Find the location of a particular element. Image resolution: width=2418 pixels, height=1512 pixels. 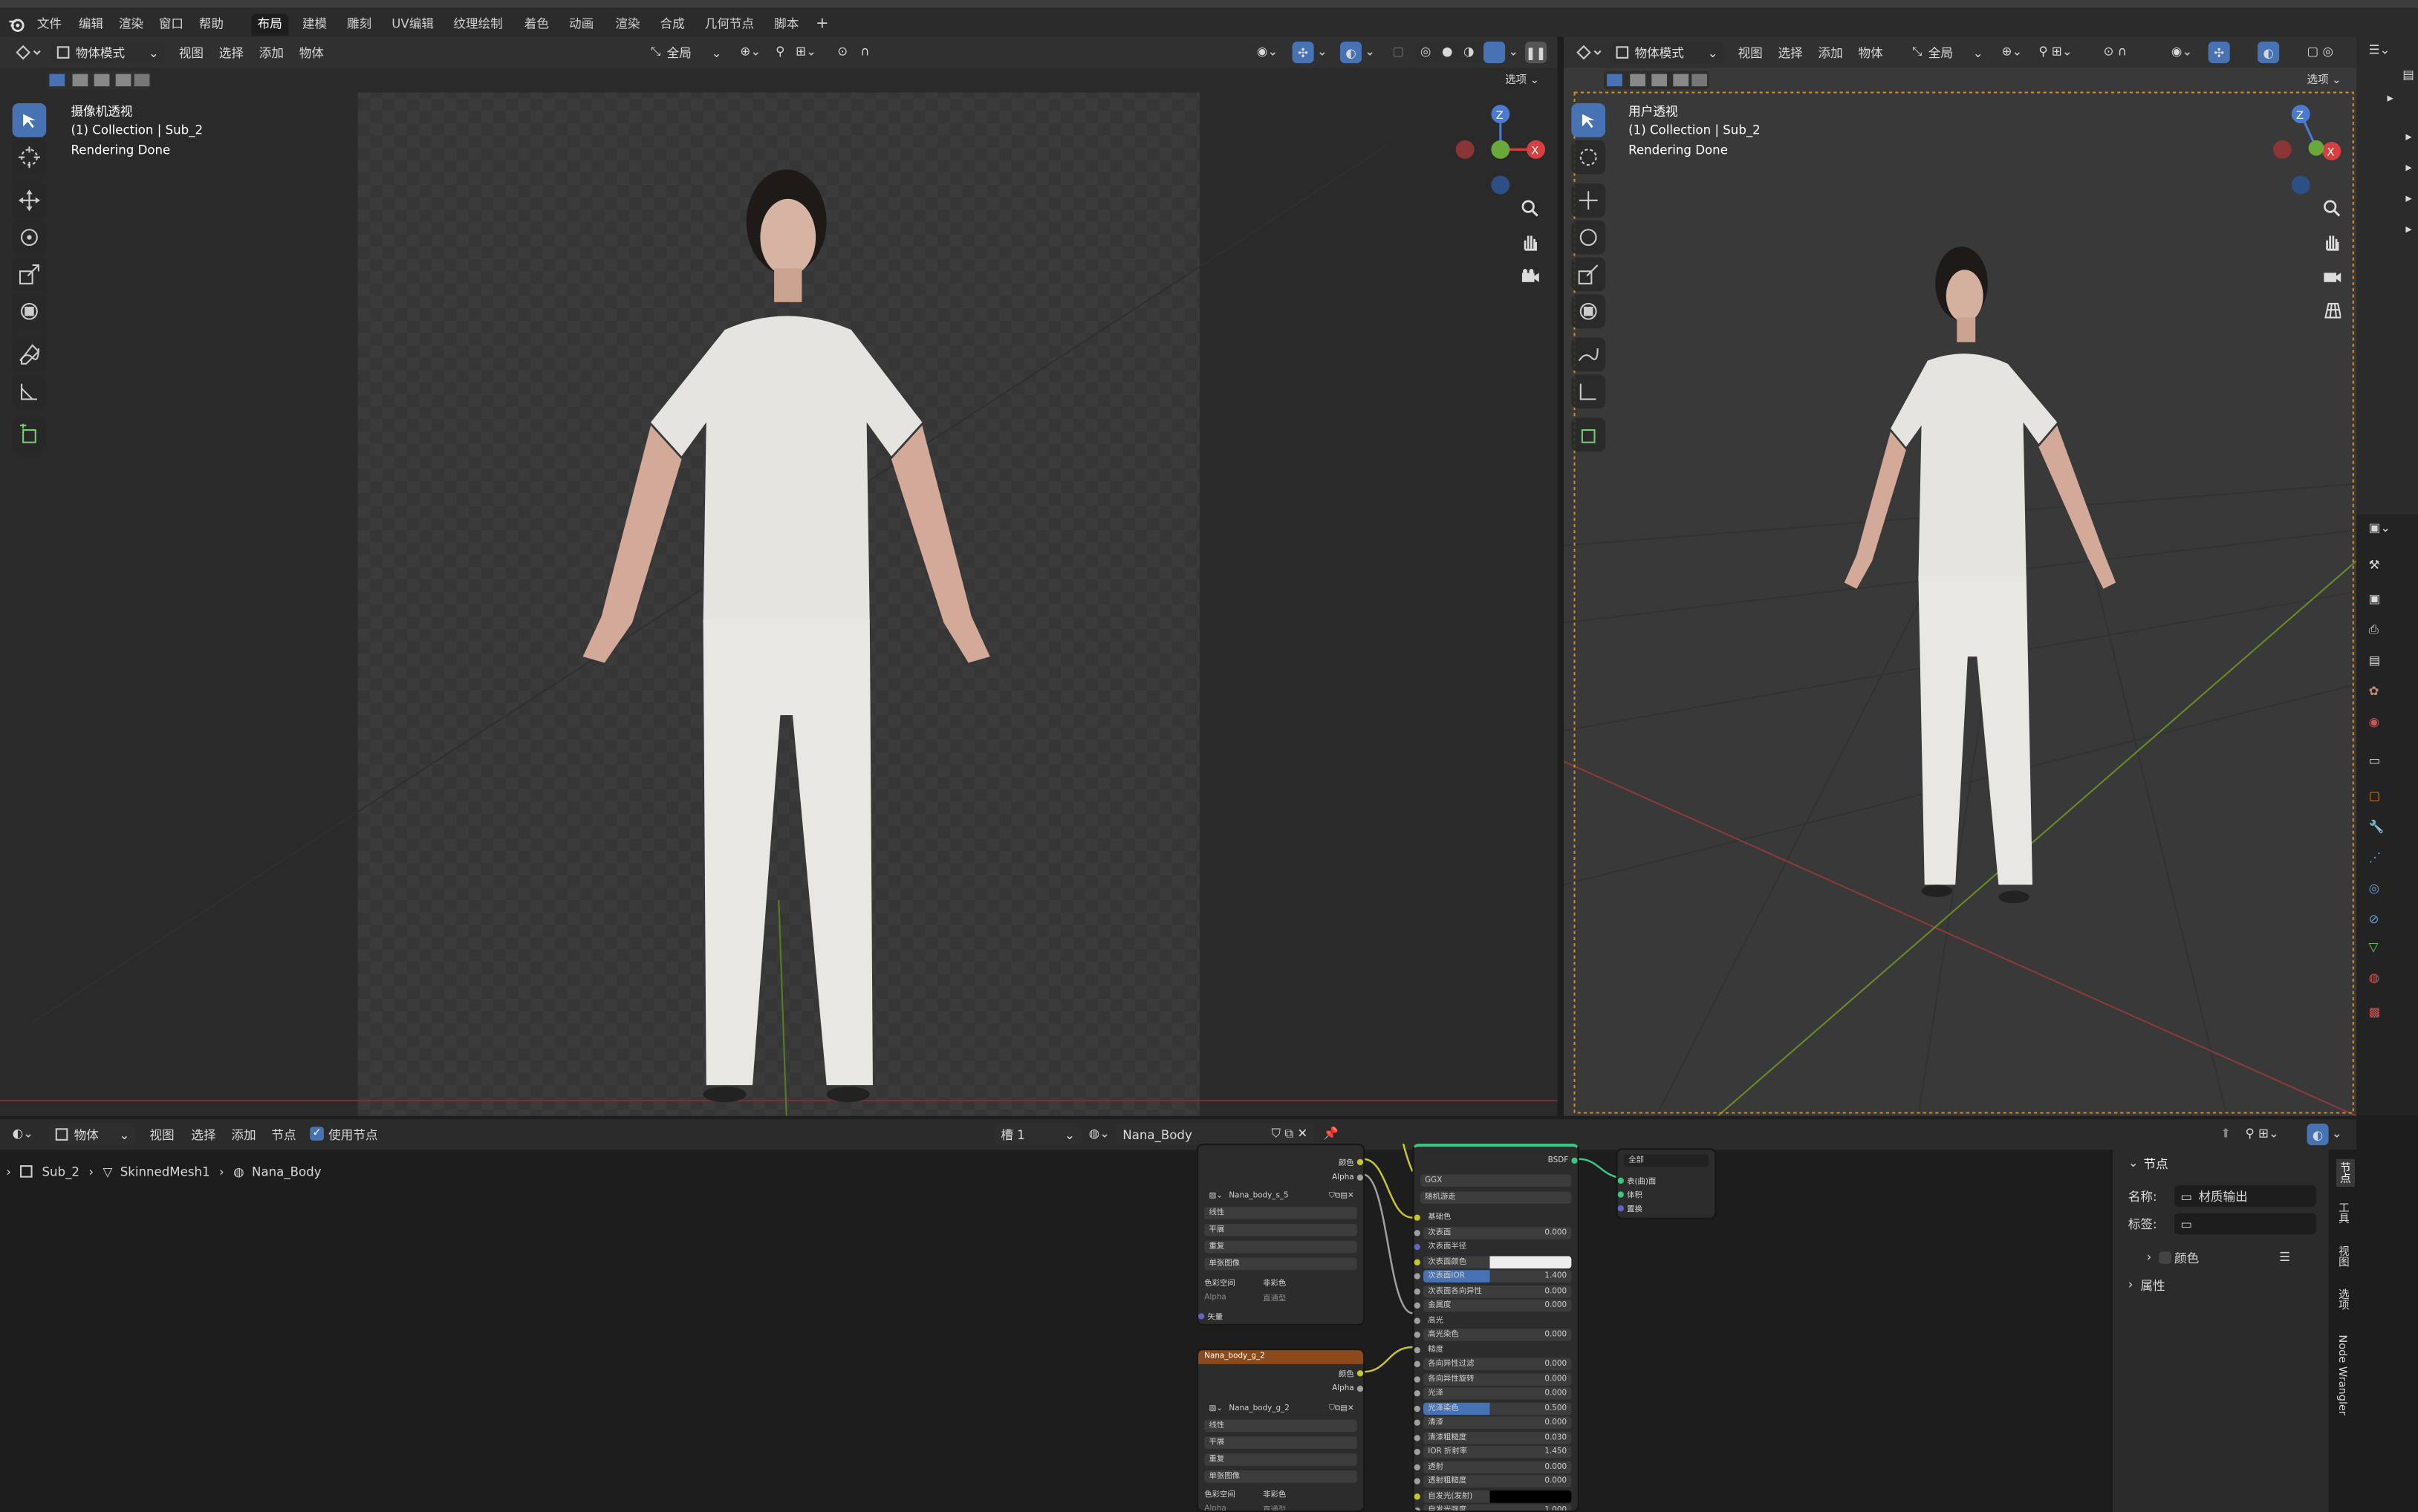

cursor-tool is located at coordinates (30, 157).